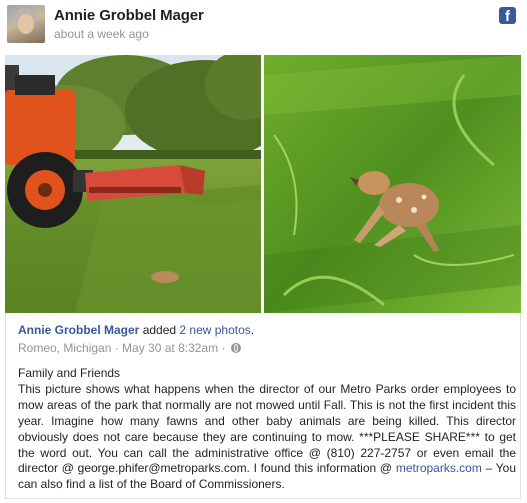 This screenshot has width=527, height=503. What do you see at coordinates (263, 26) in the screenshot?
I see `post-header: Annie Grobbel Mager about a week ago f` at bounding box center [263, 26].